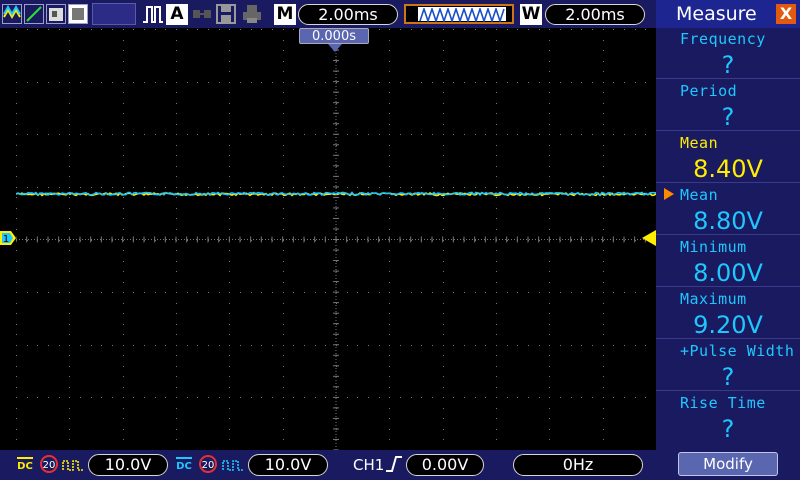 Image resolution: width=800 pixels, height=480 pixels. What do you see at coordinates (368, 465) in the screenshot?
I see `trigger-source: CH1` at bounding box center [368, 465].